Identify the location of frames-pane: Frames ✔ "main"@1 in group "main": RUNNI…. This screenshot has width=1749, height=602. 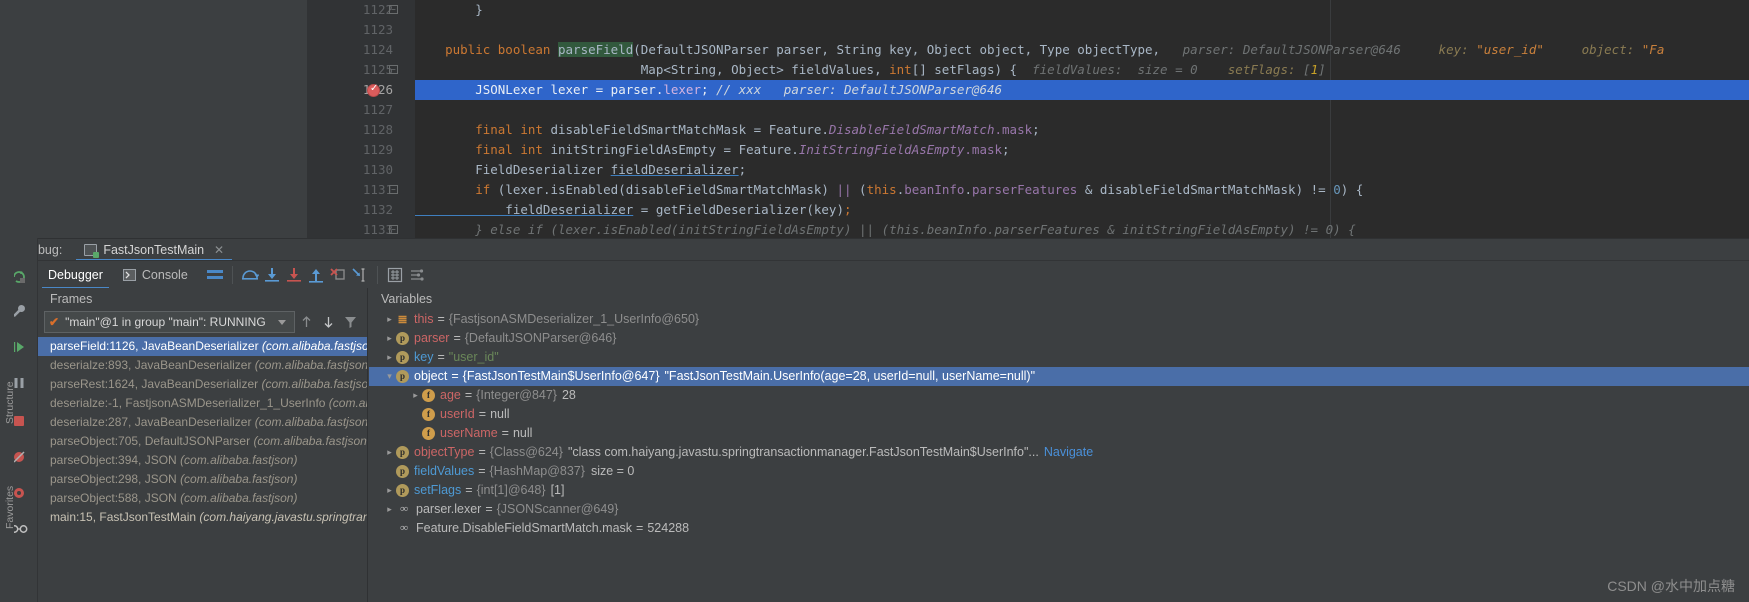
(203, 445).